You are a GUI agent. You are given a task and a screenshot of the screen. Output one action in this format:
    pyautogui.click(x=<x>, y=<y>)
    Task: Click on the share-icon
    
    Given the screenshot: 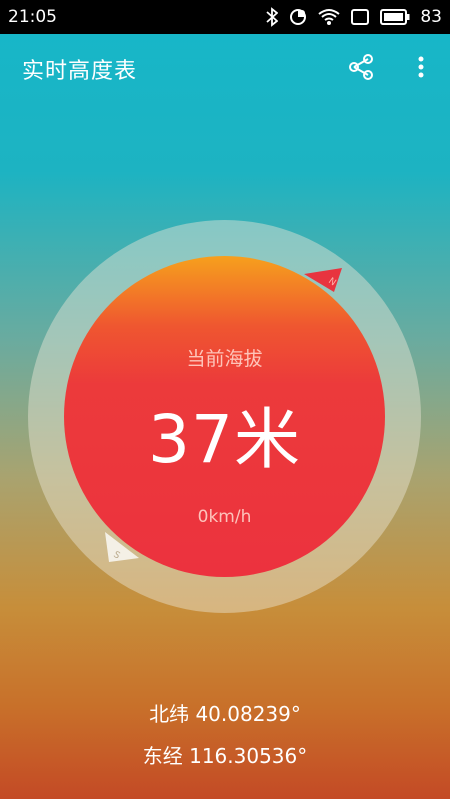 What is the action you would take?
    pyautogui.click(x=361, y=69)
    